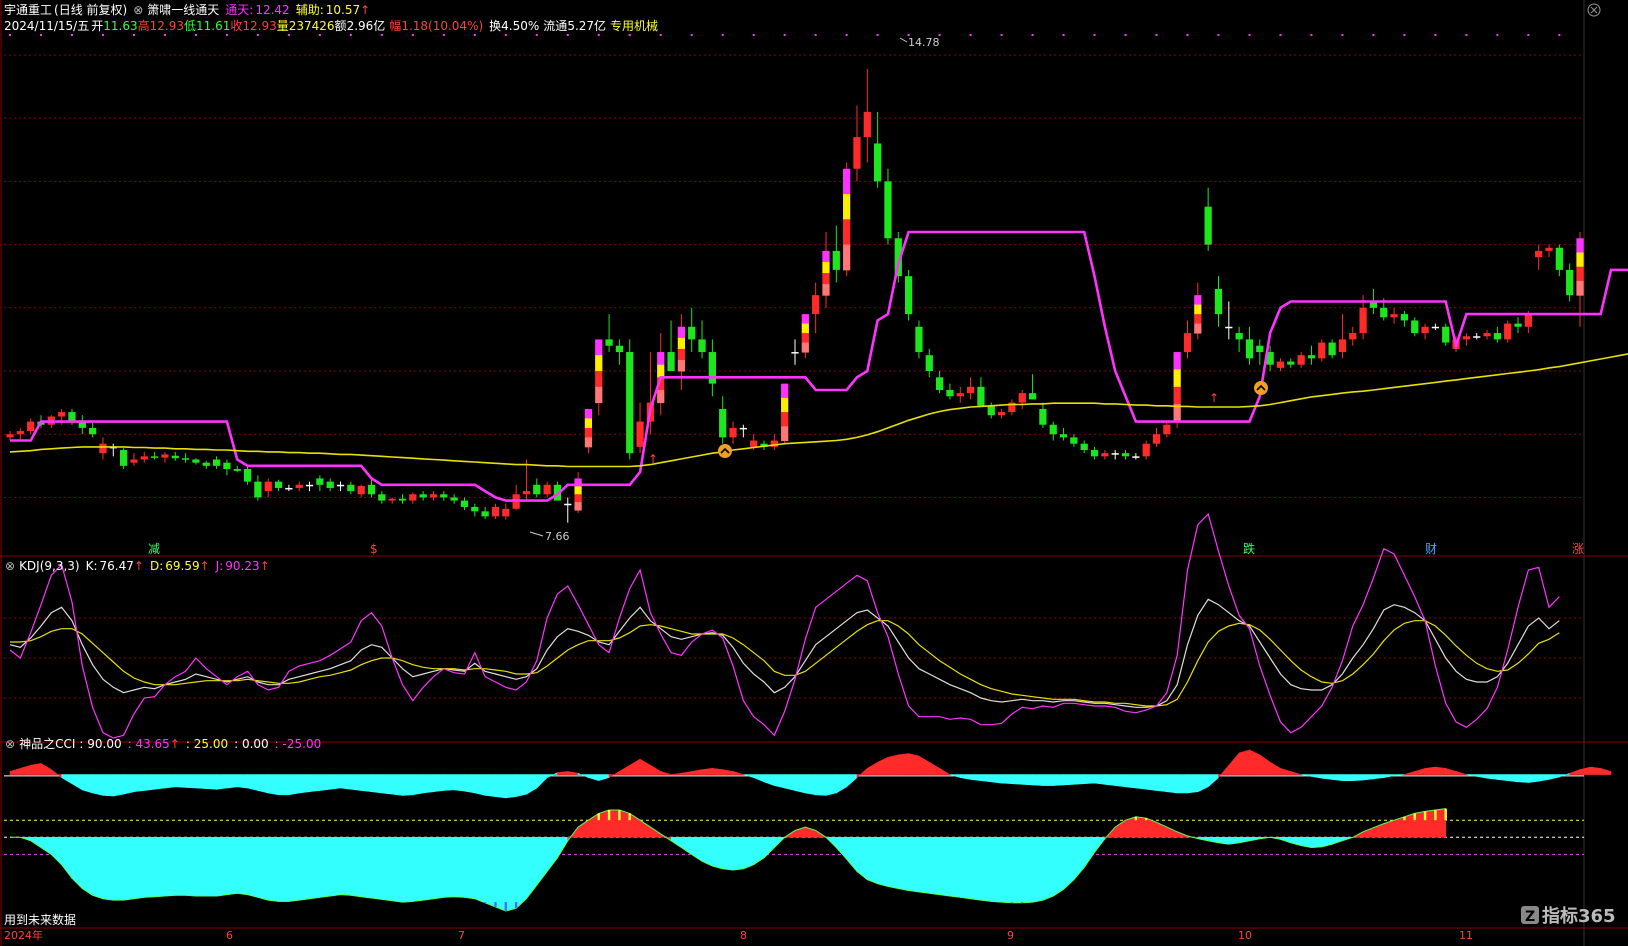  Describe the element at coordinates (242, 566) in the screenshot. I see `kdj-j-value: 90.23` at that location.